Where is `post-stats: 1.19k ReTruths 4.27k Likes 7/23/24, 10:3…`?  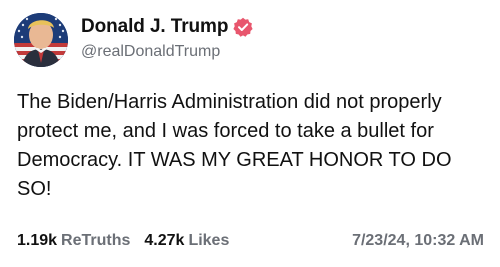 post-stats: 1.19k ReTruths 4.27k Likes 7/23/24, 10:3… is located at coordinates (250, 241).